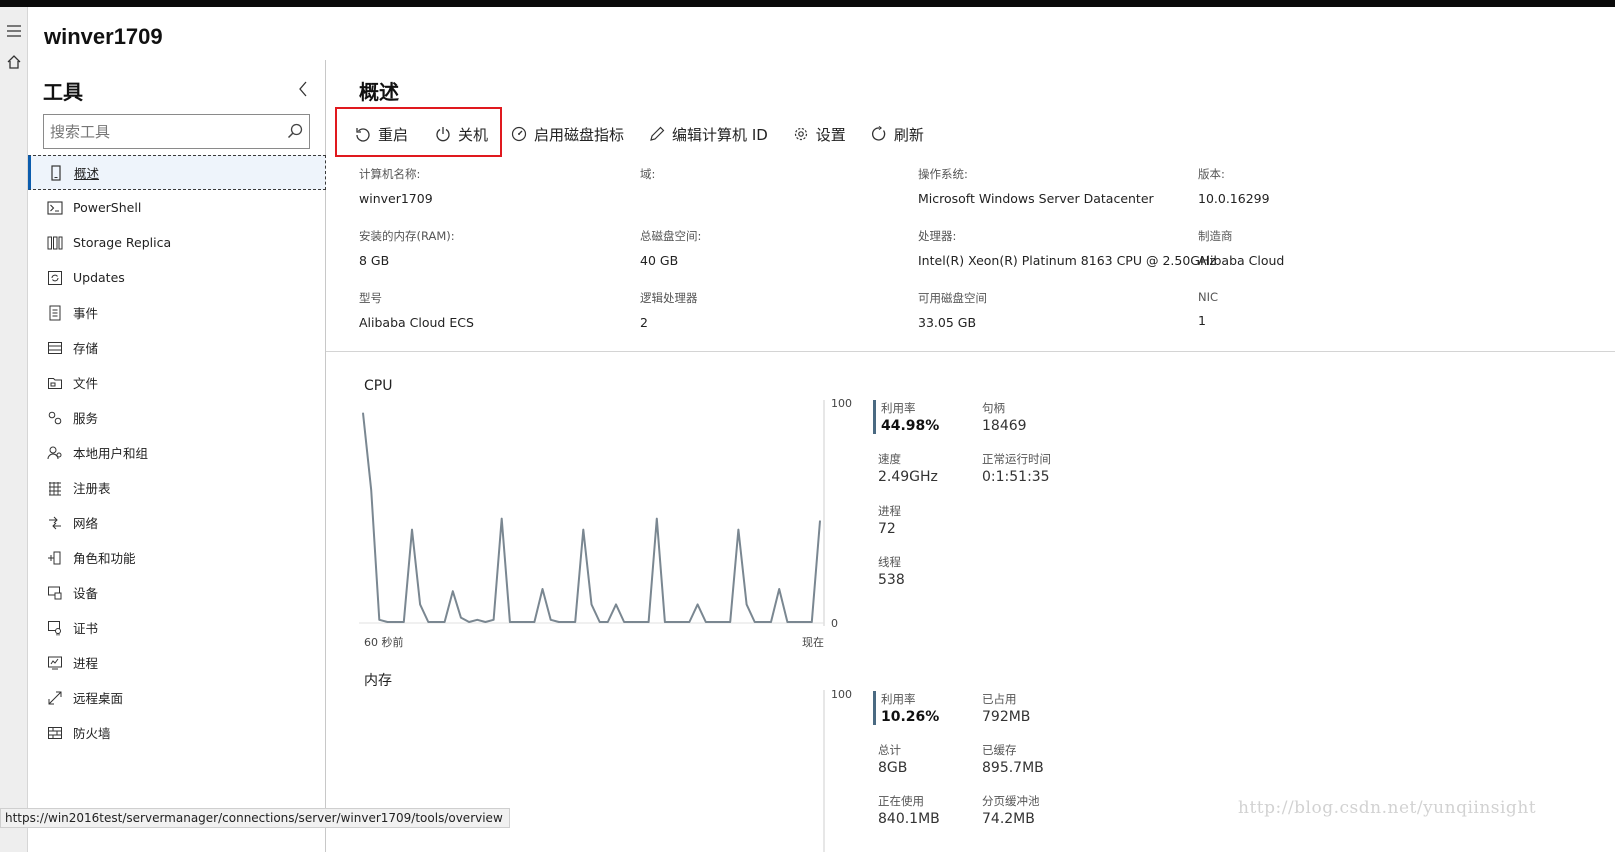  Describe the element at coordinates (775, 310) in the screenshot. I see `prop-logical-processors: 逻辑处理器 2` at that location.